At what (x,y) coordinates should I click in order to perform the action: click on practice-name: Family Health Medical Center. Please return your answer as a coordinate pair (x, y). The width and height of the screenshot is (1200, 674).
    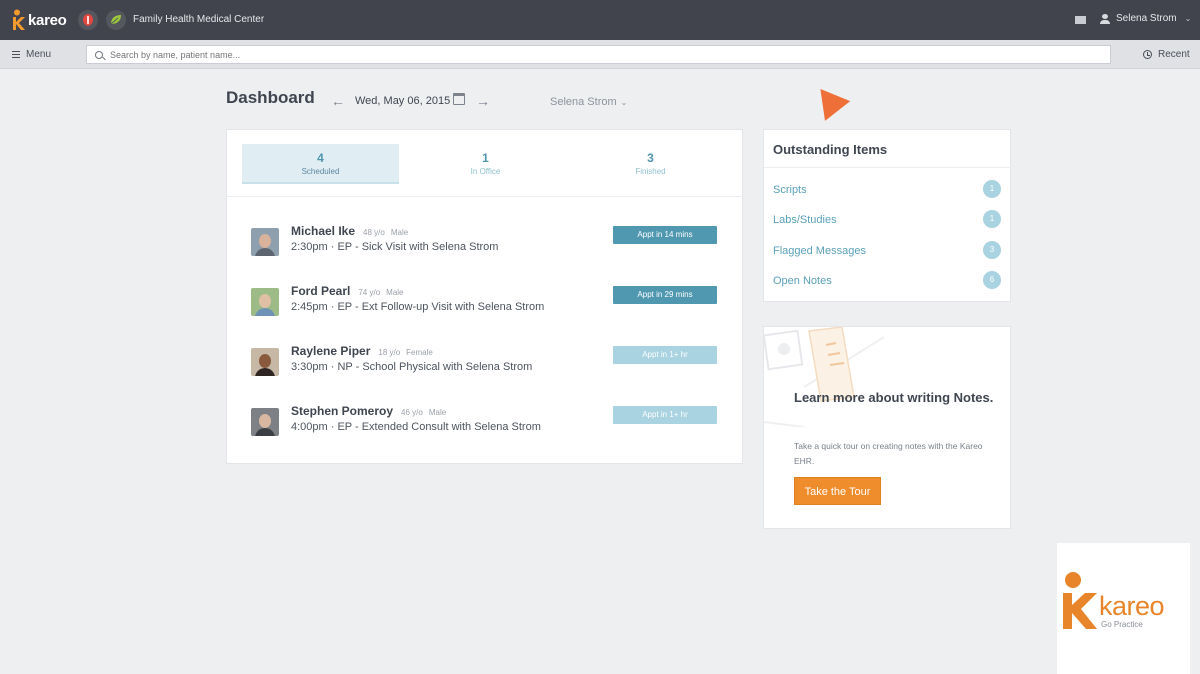
    Looking at the image, I should click on (198, 19).